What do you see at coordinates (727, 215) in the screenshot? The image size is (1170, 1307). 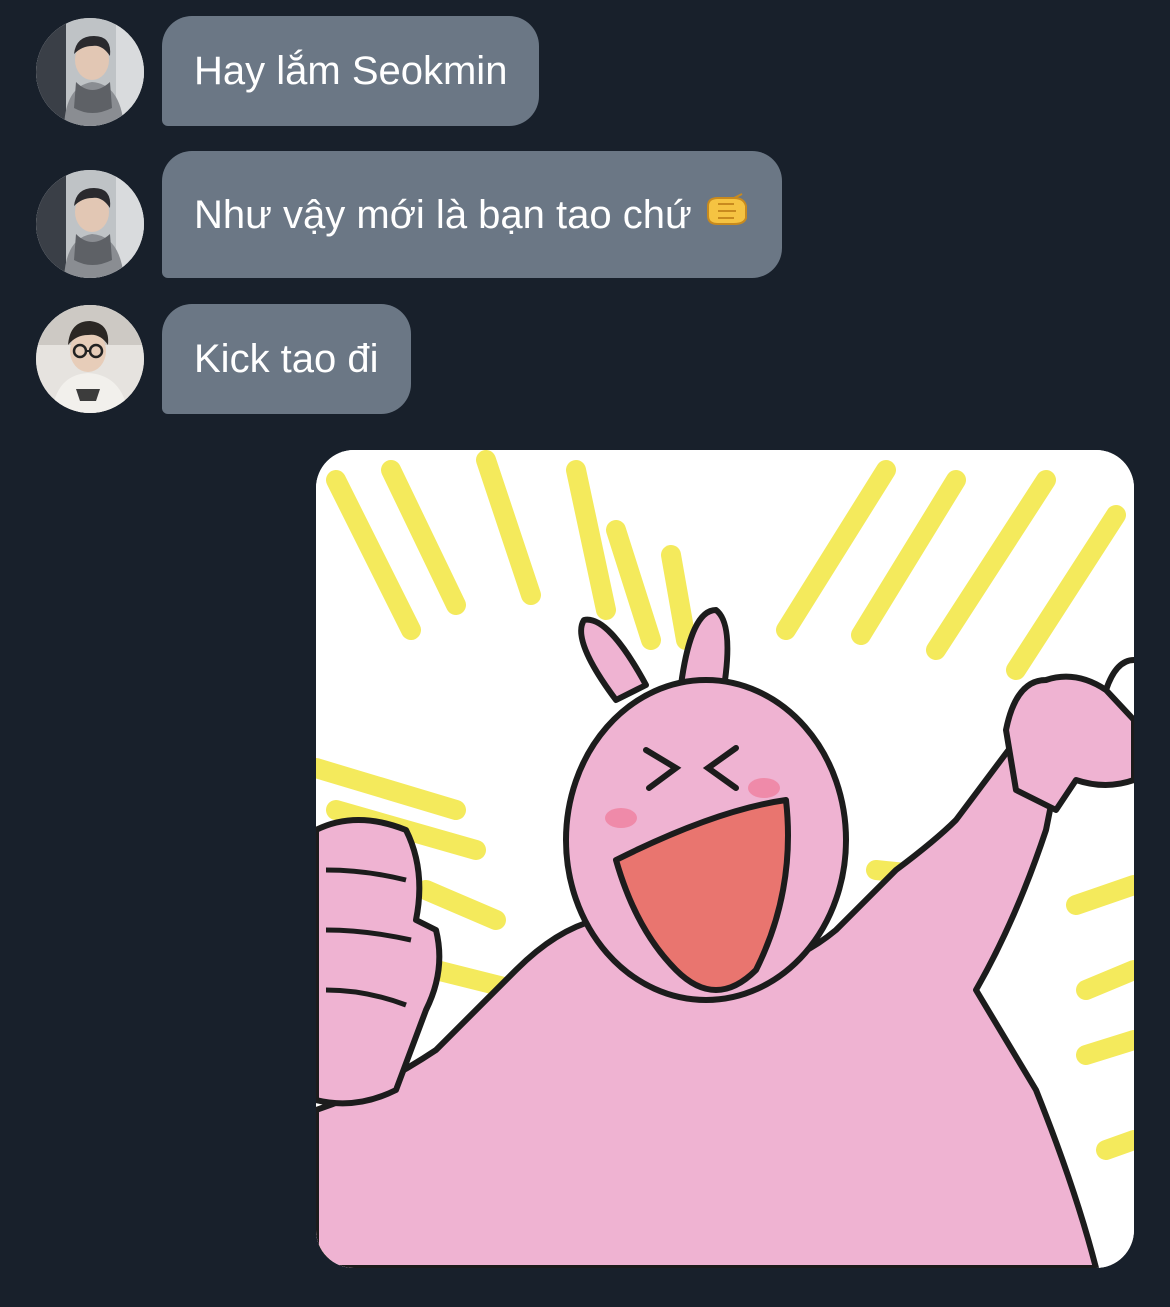 I see `left-facing-fist-emoji-icon` at bounding box center [727, 215].